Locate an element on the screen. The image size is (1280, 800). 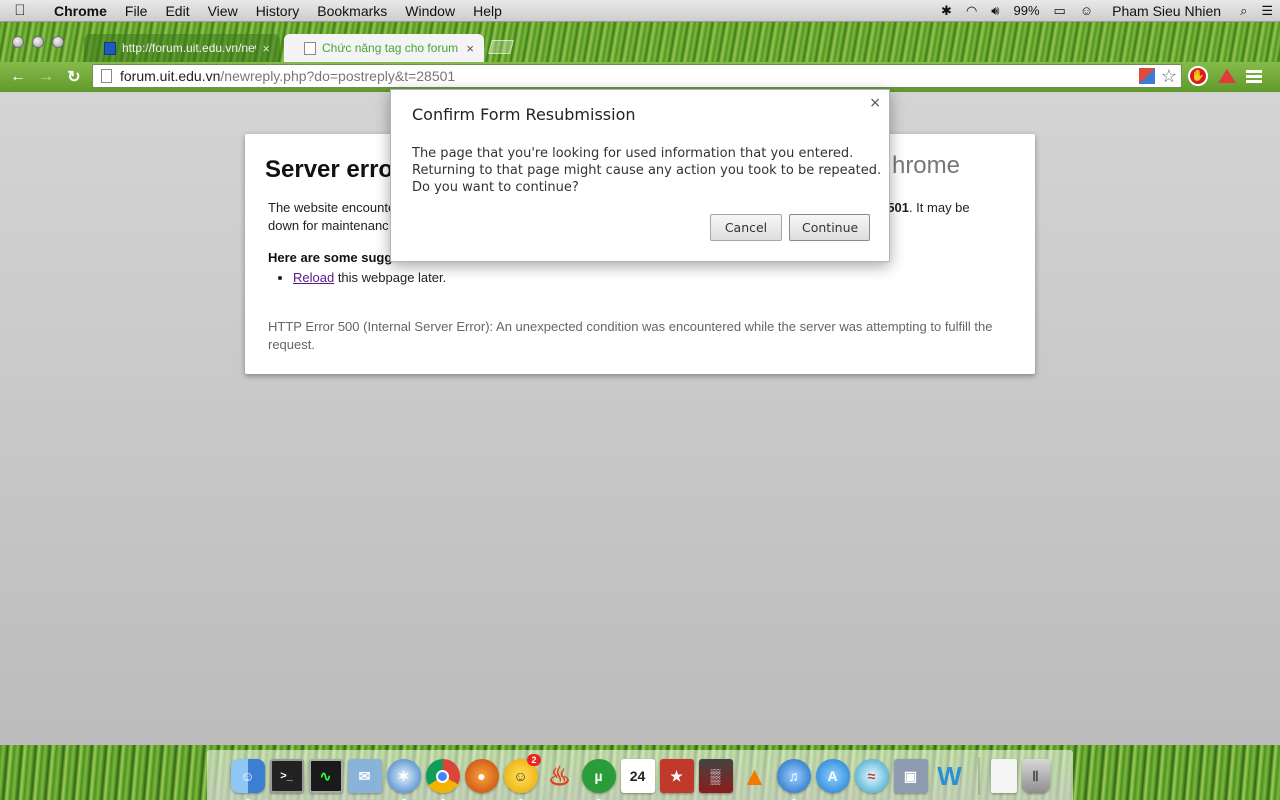
keynote-icon: ★ is located at coordinates (676, 776).